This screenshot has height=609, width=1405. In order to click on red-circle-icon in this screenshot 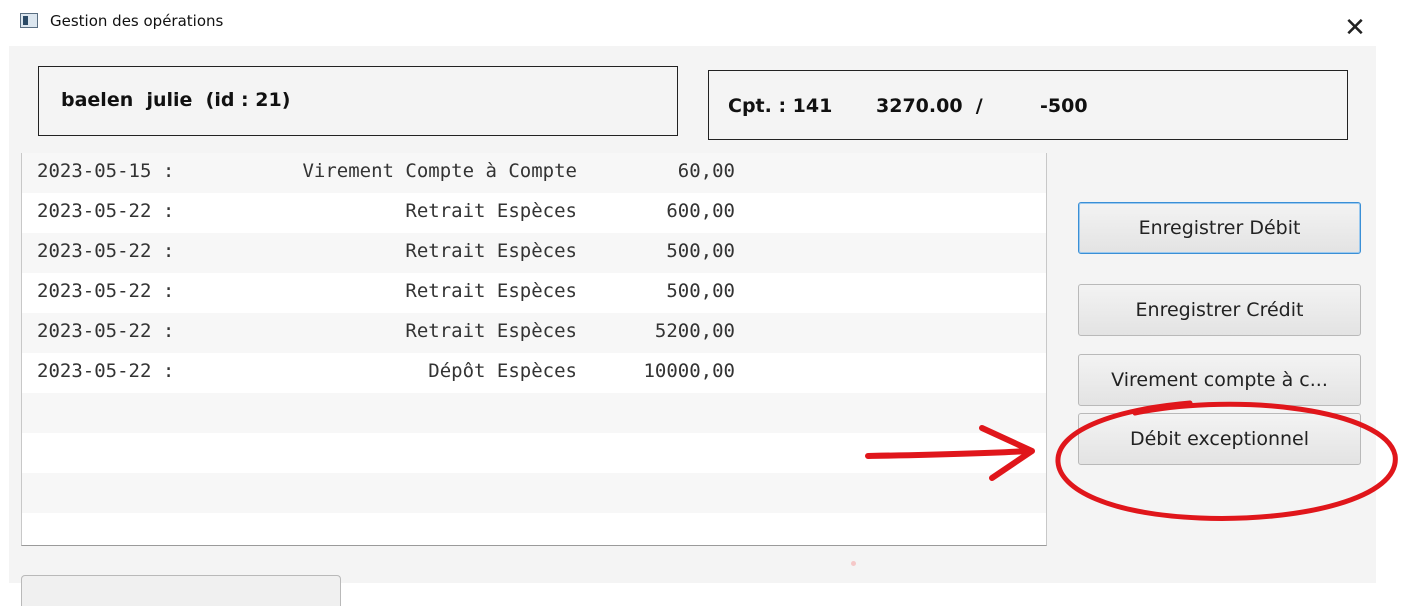, I will do `click(1226, 460)`.